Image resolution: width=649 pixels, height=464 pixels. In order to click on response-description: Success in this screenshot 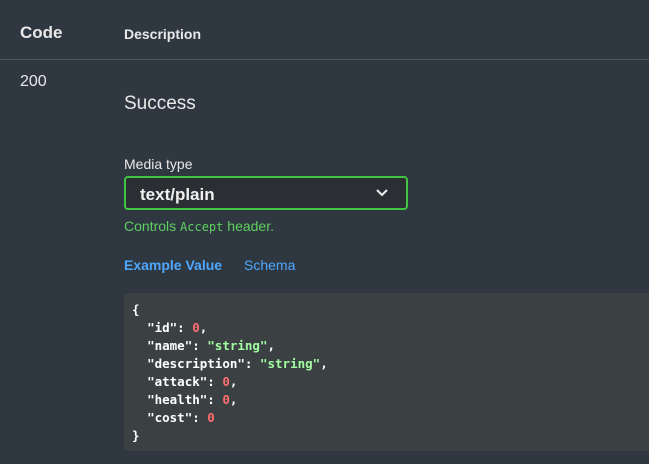, I will do `click(160, 103)`.